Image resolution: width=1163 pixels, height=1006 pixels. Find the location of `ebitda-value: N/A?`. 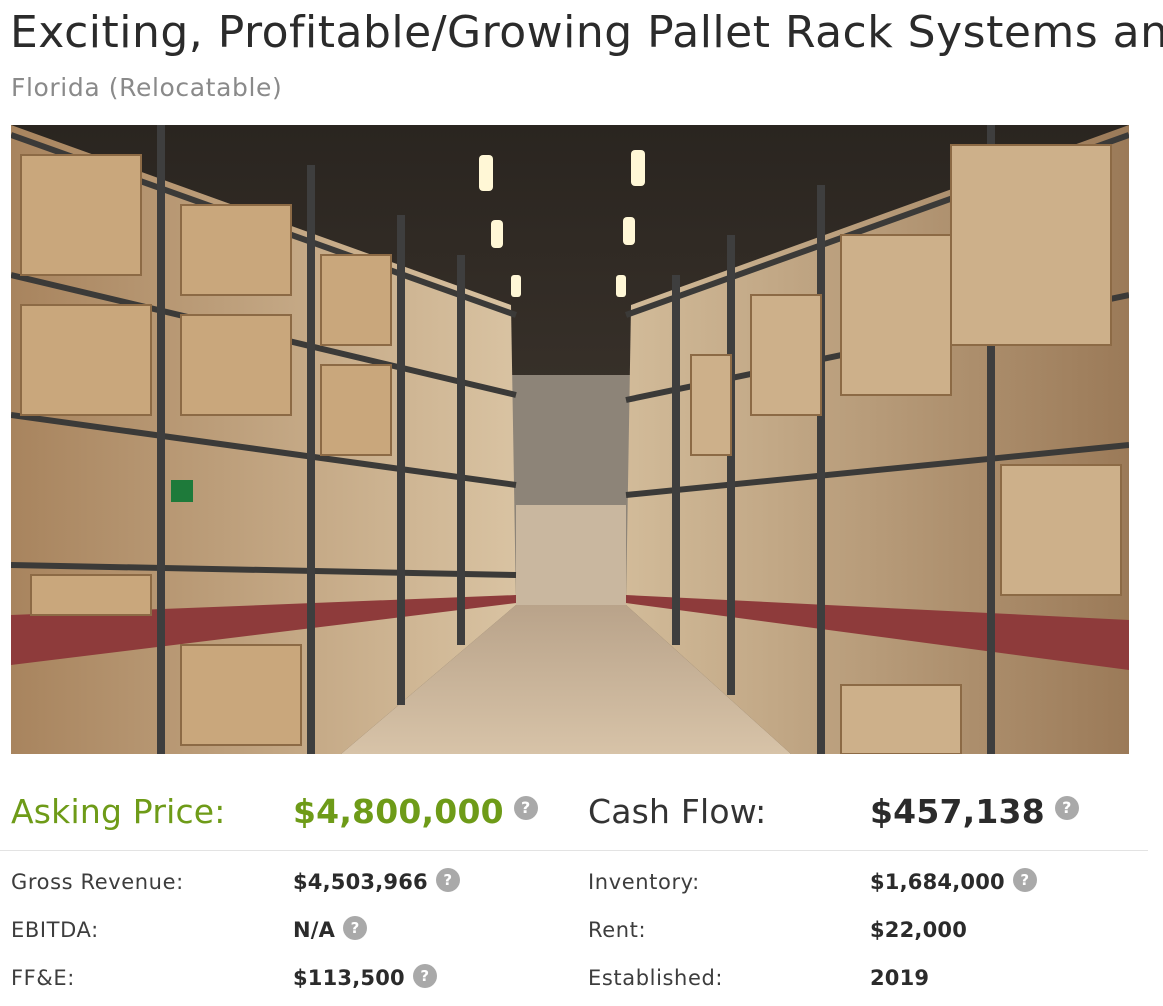

ebitda-value: N/A? is located at coordinates (330, 930).